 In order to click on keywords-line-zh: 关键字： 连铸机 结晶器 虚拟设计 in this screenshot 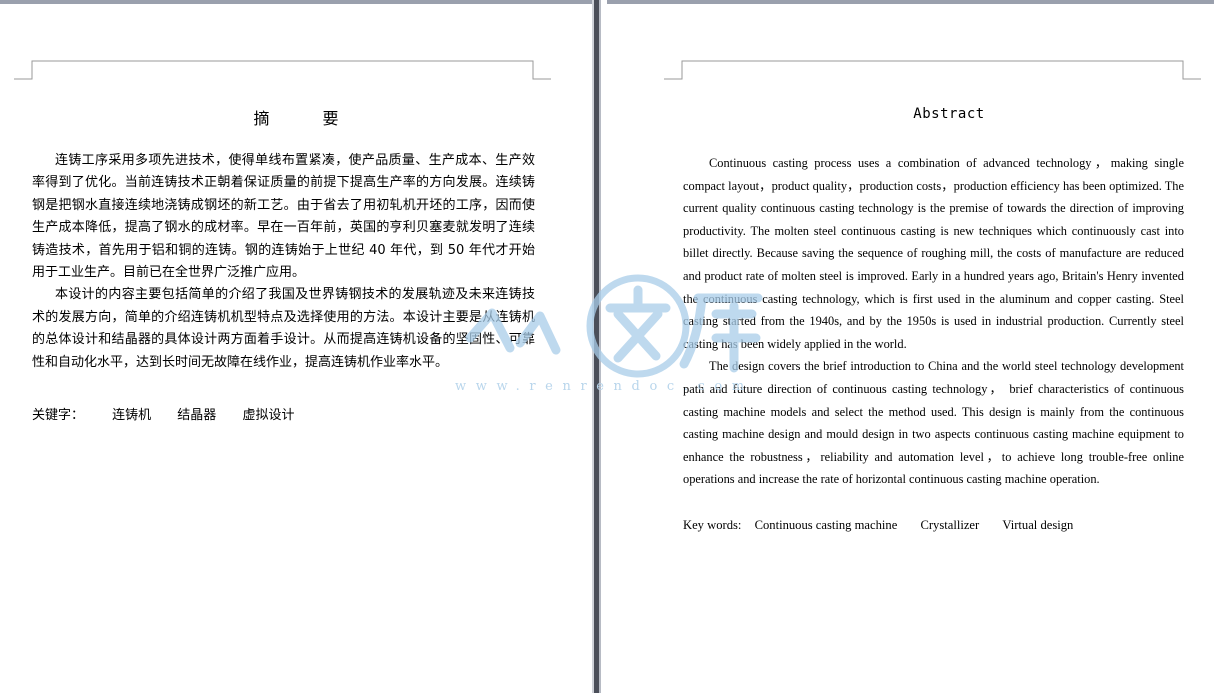, I will do `click(174, 413)`.